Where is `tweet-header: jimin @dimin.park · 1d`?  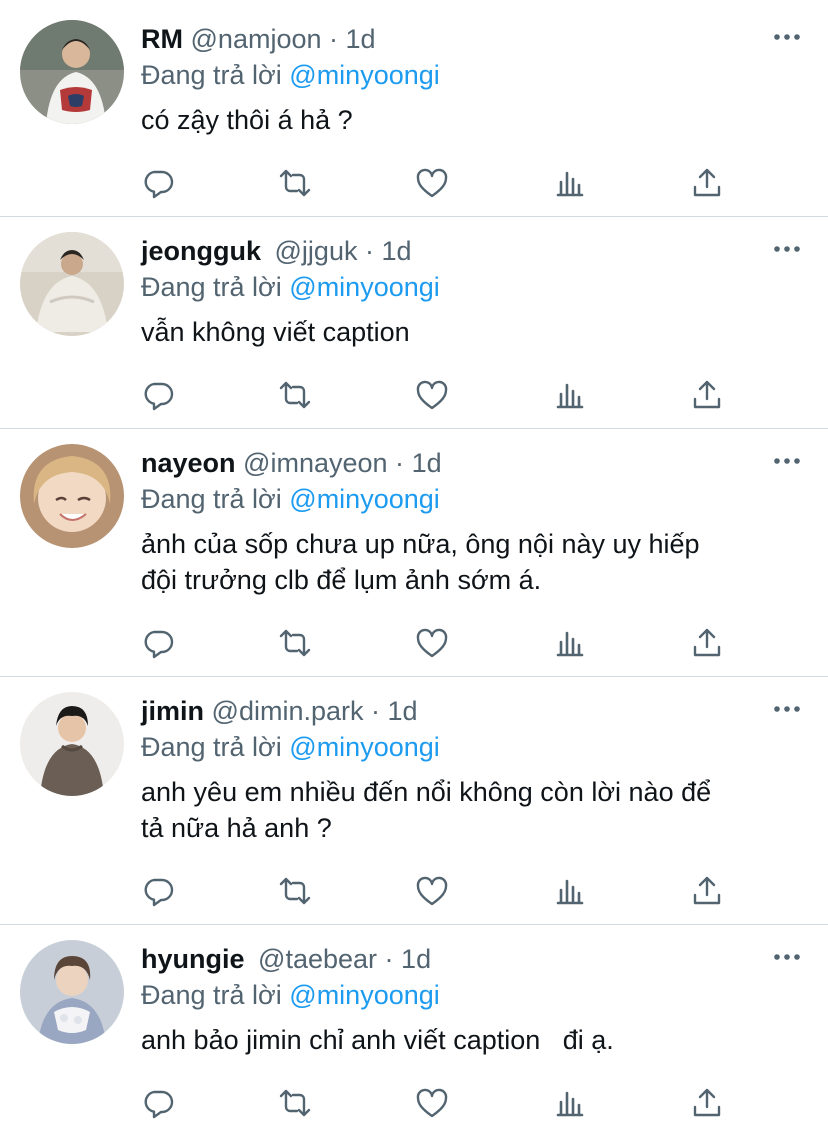
tweet-header: jimin @dimin.park · 1d is located at coordinates (279, 711).